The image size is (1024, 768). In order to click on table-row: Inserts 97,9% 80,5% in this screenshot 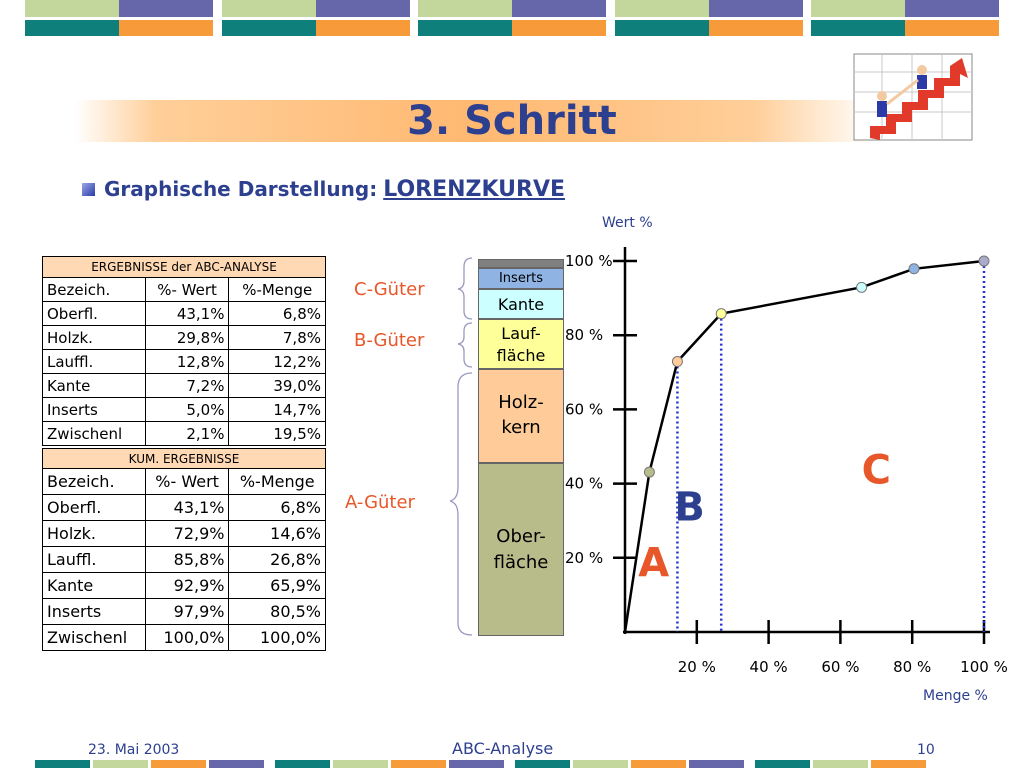, I will do `click(184, 611)`.